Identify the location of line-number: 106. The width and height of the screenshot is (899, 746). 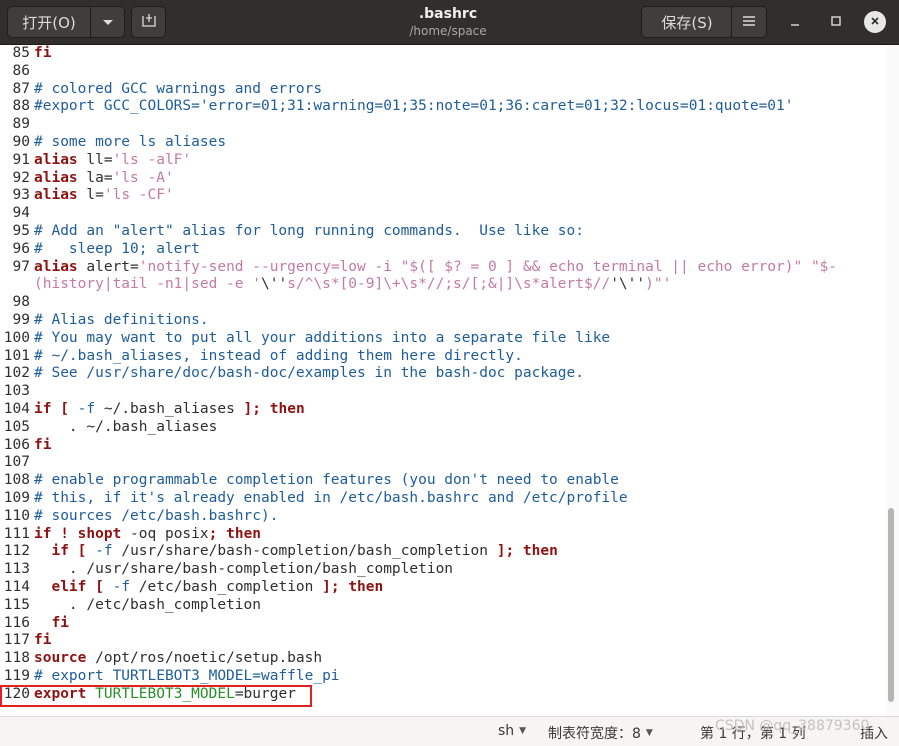
(16, 444).